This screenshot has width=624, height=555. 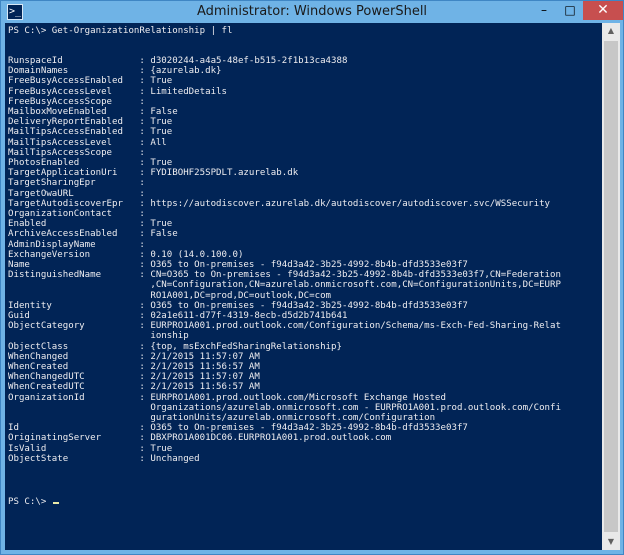 I want to click on output-line: DomainNames : {azurelab.dk}, so click(x=115, y=71).